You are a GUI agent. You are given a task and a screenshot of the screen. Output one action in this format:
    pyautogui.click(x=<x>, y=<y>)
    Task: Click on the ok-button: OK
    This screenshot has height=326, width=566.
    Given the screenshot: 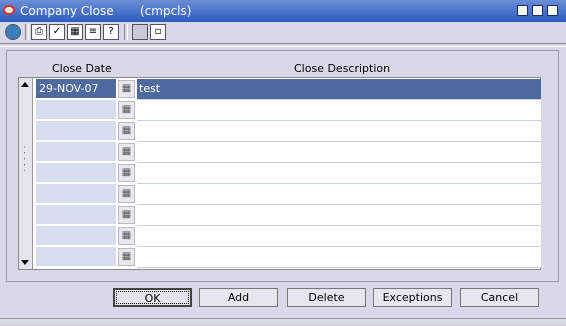 What is the action you would take?
    pyautogui.click(x=152, y=297)
    